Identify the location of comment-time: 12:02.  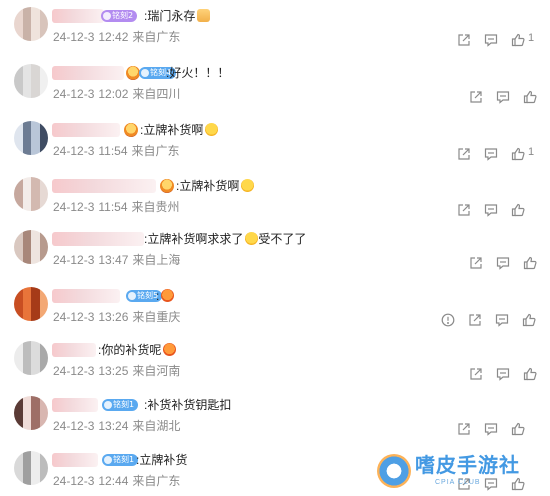
(113, 94).